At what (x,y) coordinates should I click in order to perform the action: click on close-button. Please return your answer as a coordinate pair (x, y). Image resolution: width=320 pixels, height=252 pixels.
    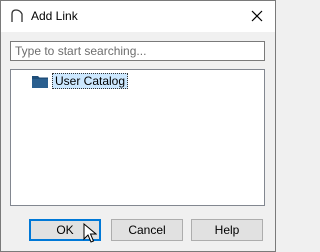
    Looking at the image, I should click on (257, 16).